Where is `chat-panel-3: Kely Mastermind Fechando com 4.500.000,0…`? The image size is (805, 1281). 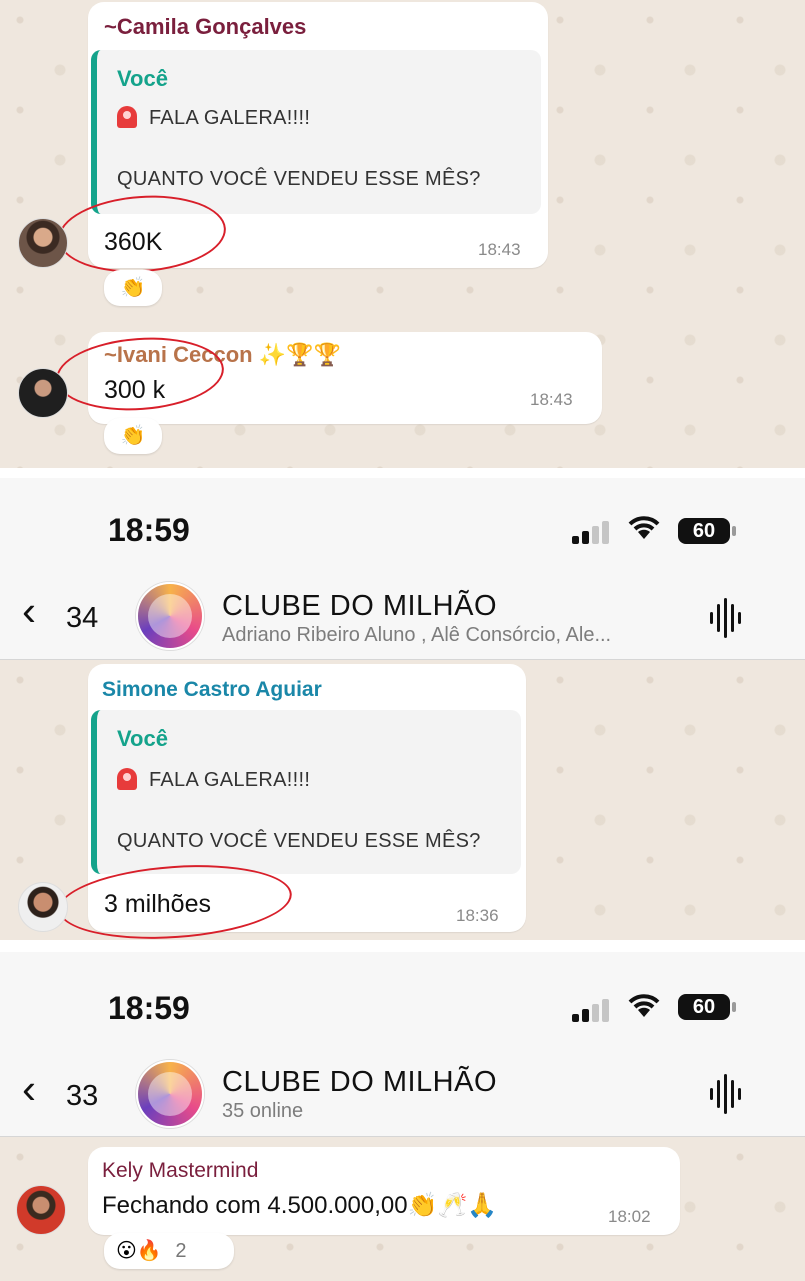 chat-panel-3: Kely Mastermind Fechando com 4.500.000,0… is located at coordinates (402, 1209).